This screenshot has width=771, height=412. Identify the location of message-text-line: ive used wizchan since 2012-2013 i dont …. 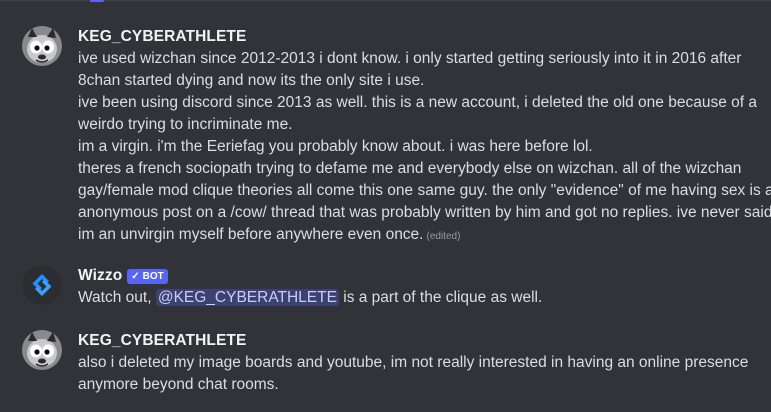
(410, 58).